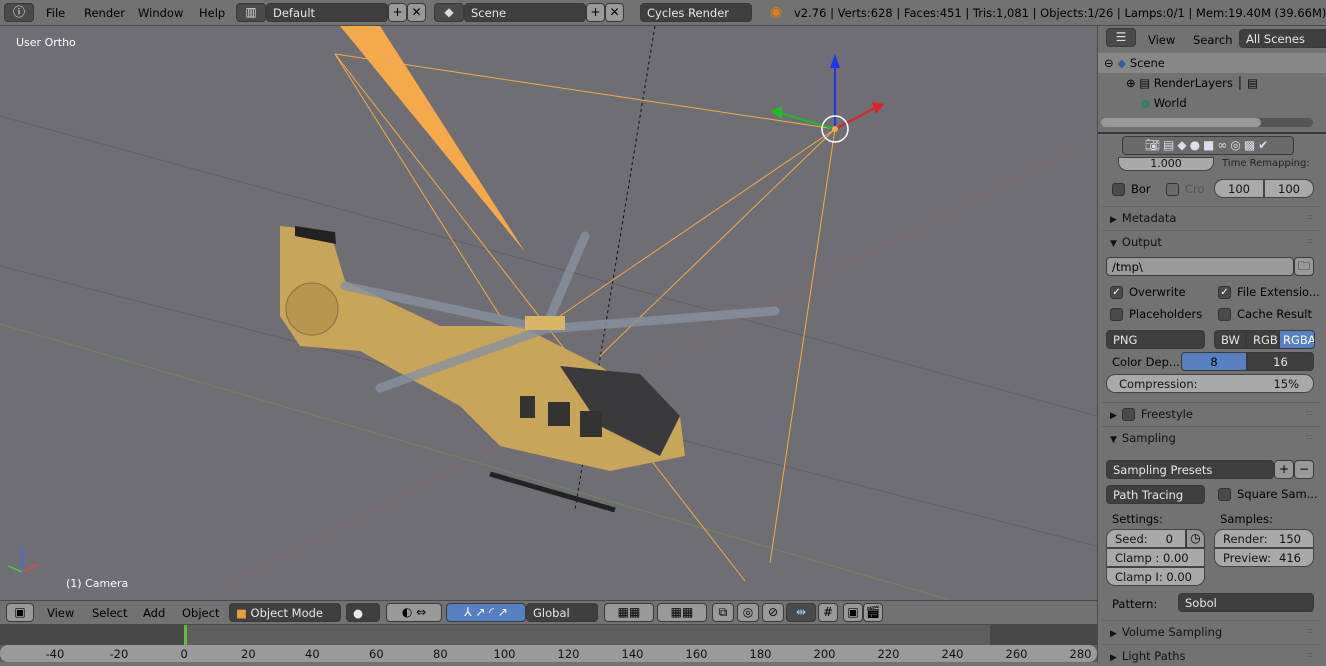  Describe the element at coordinates (1175, 558) in the screenshot. I see `clamp-value: 0.00` at that location.